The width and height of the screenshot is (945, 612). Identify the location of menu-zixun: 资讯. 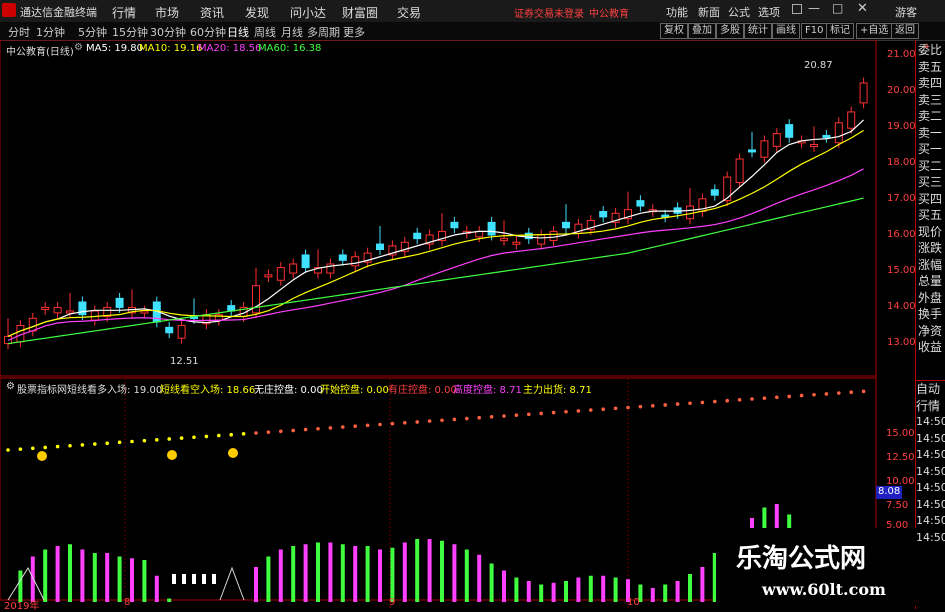
(212, 12).